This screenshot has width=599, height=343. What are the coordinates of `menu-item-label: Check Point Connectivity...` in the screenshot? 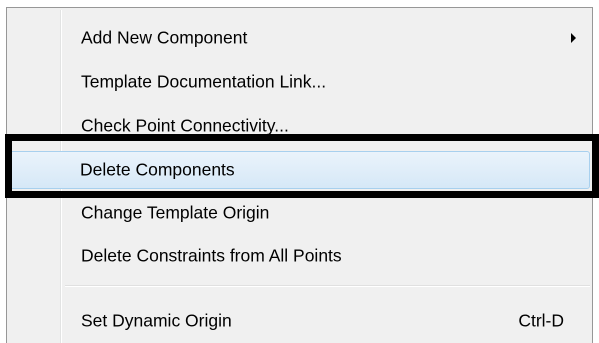 It's located at (185, 125).